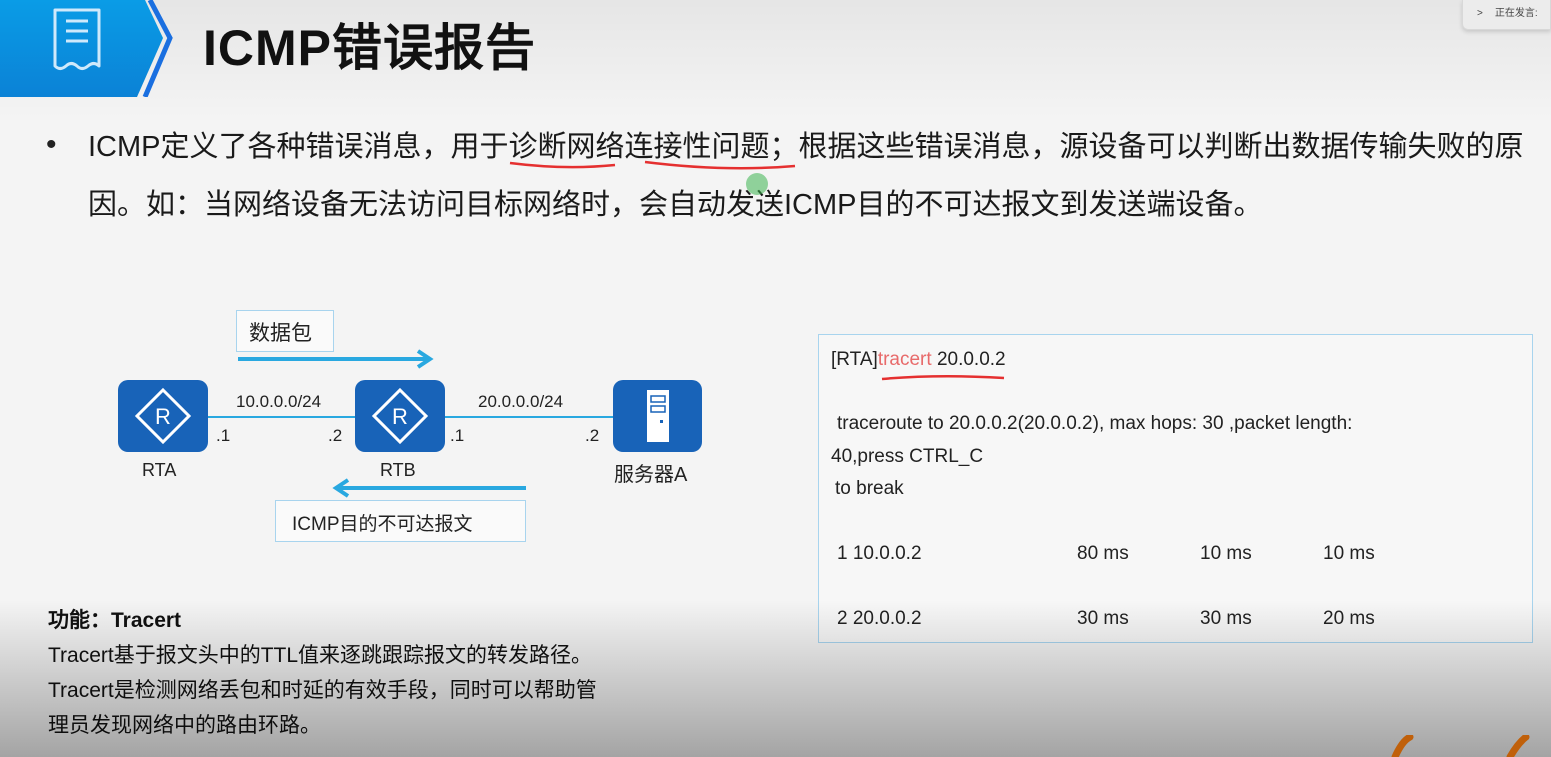 This screenshot has height=757, width=1551. What do you see at coordinates (335, 435) in the screenshot?
I see `ip-rtb-left: .2` at bounding box center [335, 435].